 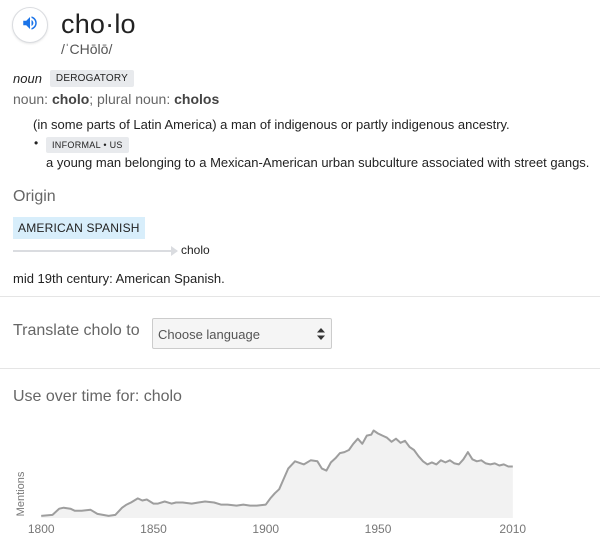 I want to click on x-tick-label: 2010, so click(x=513, y=529).